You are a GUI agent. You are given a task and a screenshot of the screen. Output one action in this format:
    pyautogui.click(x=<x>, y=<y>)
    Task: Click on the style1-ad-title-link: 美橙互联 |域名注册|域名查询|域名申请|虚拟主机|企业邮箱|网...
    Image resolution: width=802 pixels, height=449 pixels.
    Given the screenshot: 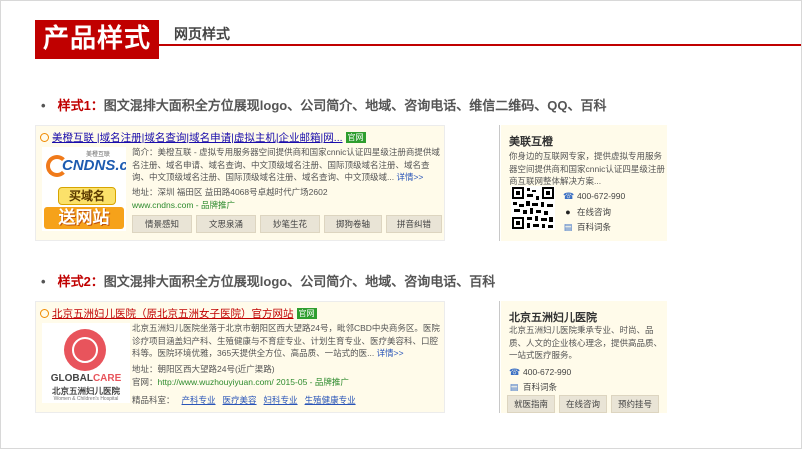 What is the action you would take?
    pyautogui.click(x=197, y=138)
    